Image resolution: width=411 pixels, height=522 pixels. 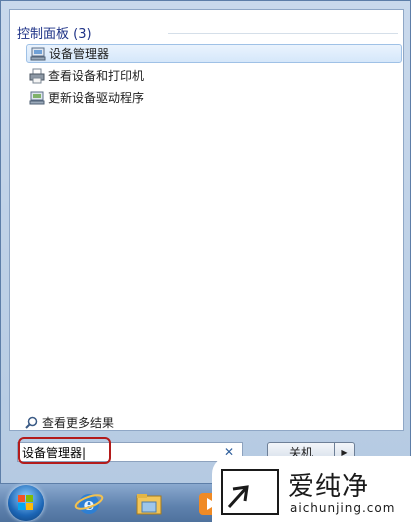 What do you see at coordinates (38, 53) in the screenshot?
I see `device-manager-icon` at bounding box center [38, 53].